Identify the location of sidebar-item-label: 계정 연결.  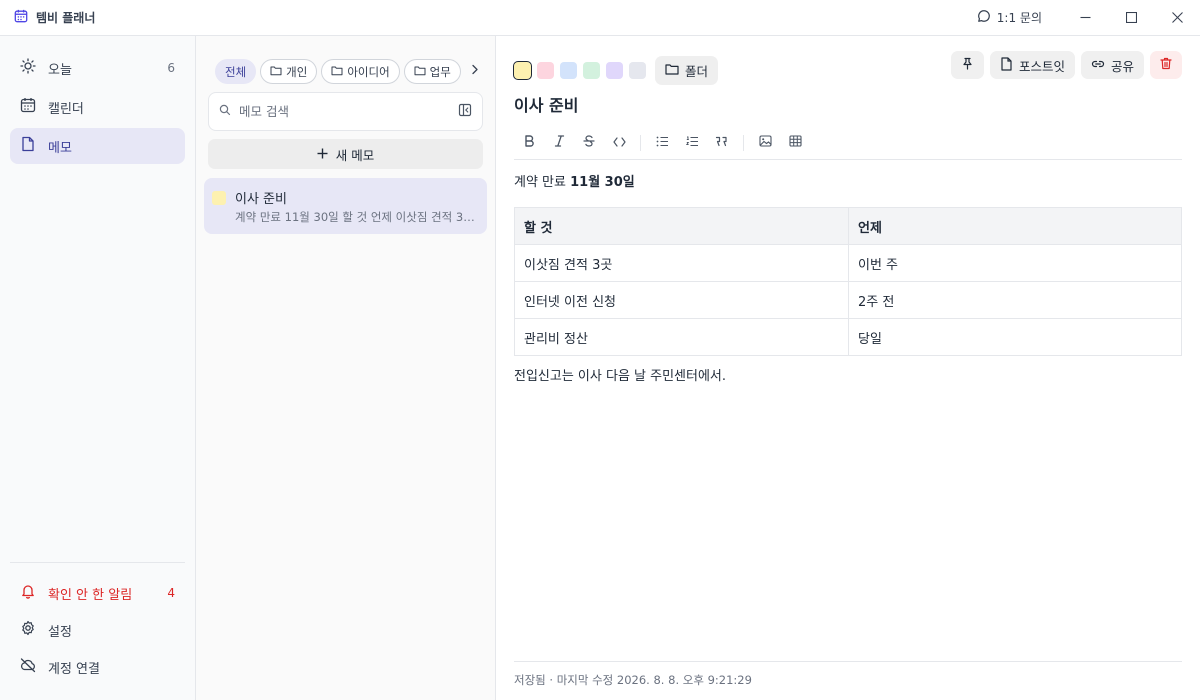
(74, 669).